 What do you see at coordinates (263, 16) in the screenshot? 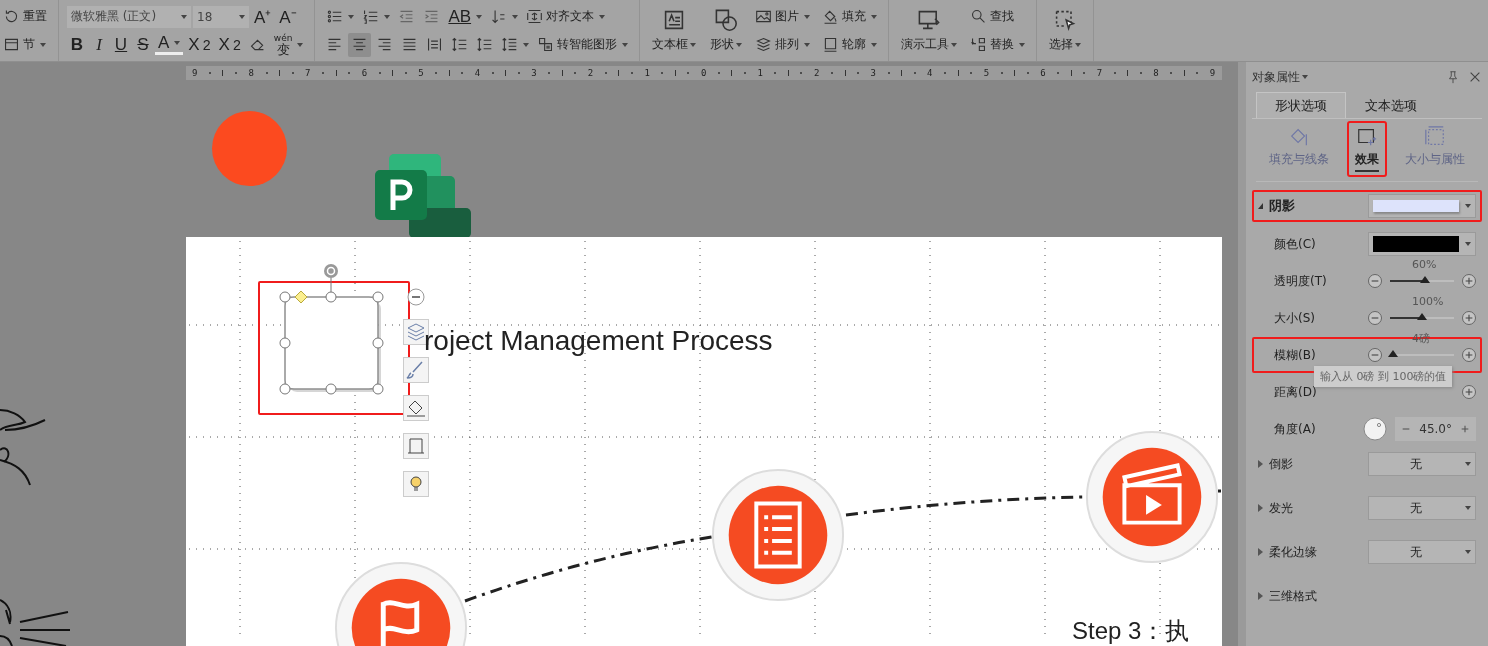
I see `format-button: A⁺` at bounding box center [263, 16].